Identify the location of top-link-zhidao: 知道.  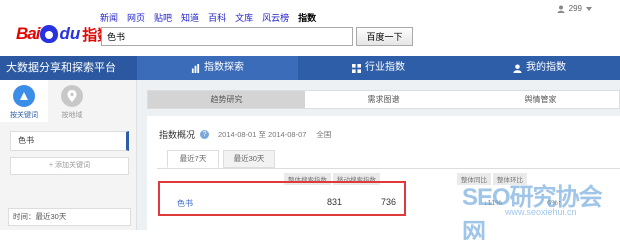
(190, 17).